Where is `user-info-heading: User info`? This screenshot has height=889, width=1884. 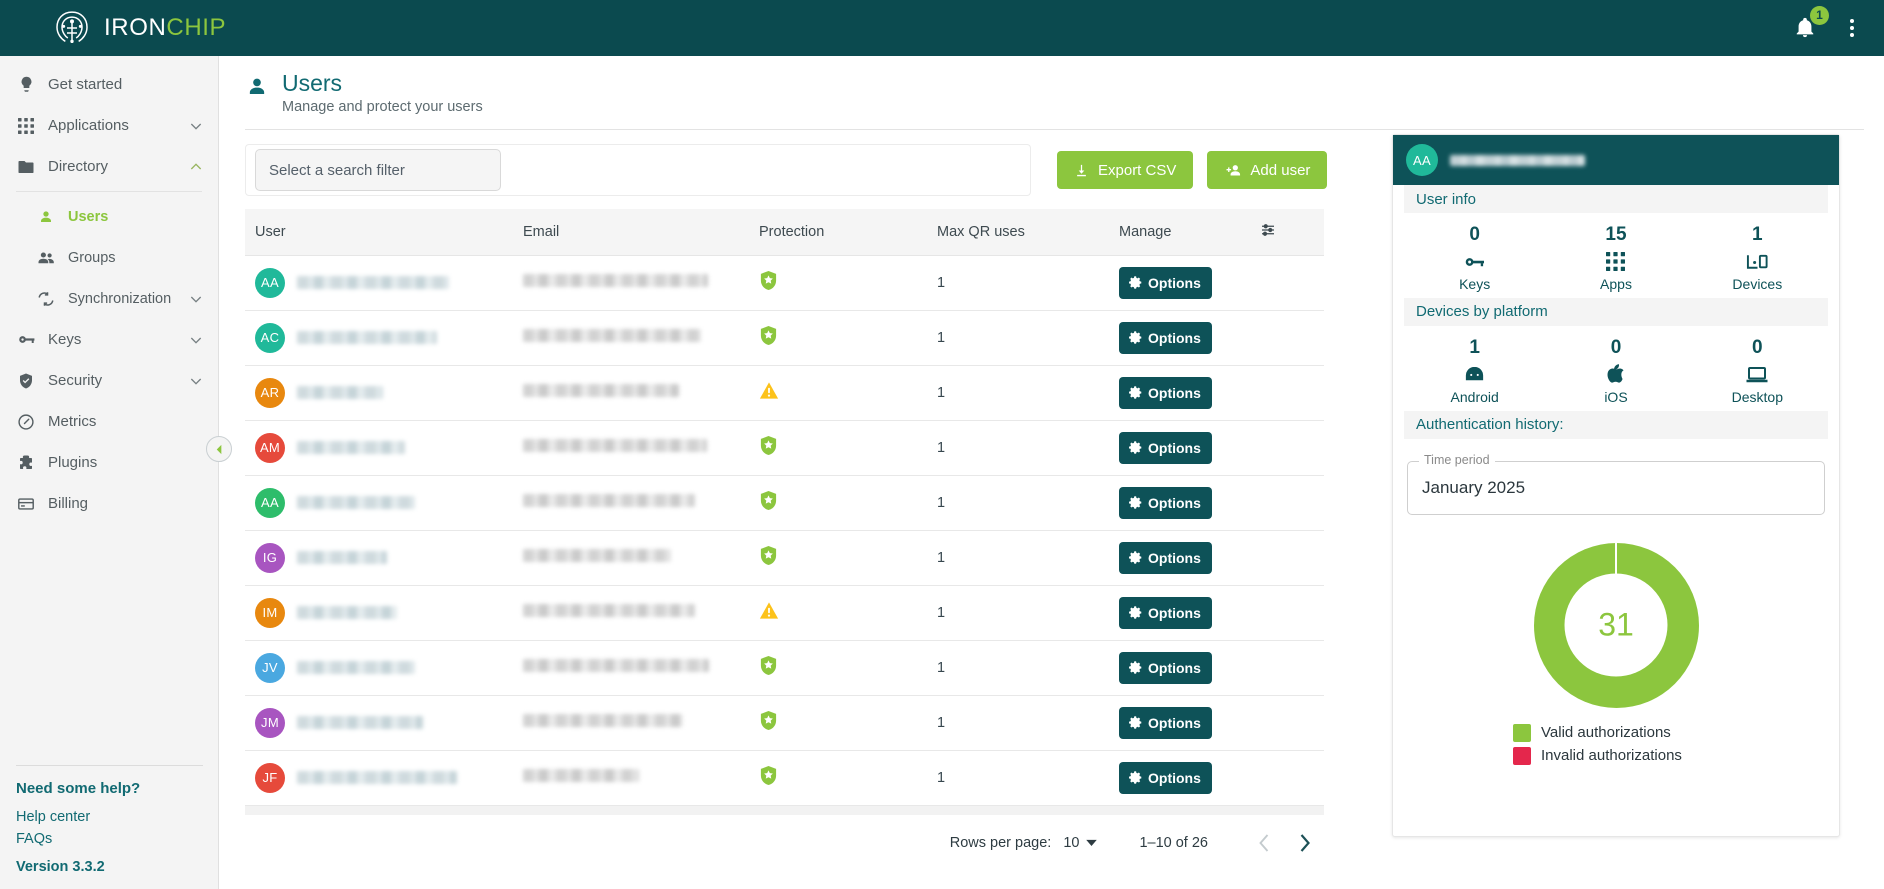 user-info-heading: User info is located at coordinates (1616, 199).